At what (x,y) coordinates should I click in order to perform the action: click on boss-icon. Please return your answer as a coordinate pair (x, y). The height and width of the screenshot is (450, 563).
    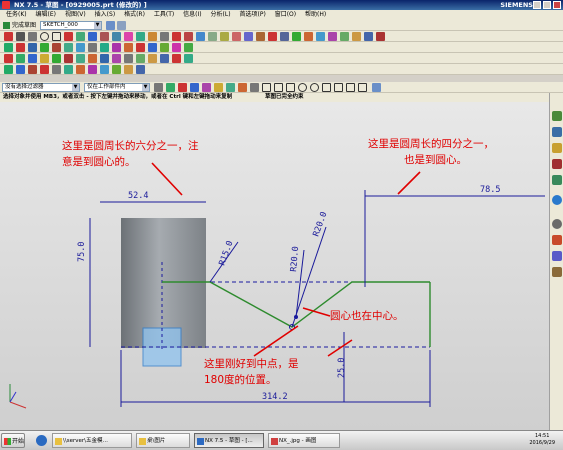
    Looking at the image, I should click on (44, 58).